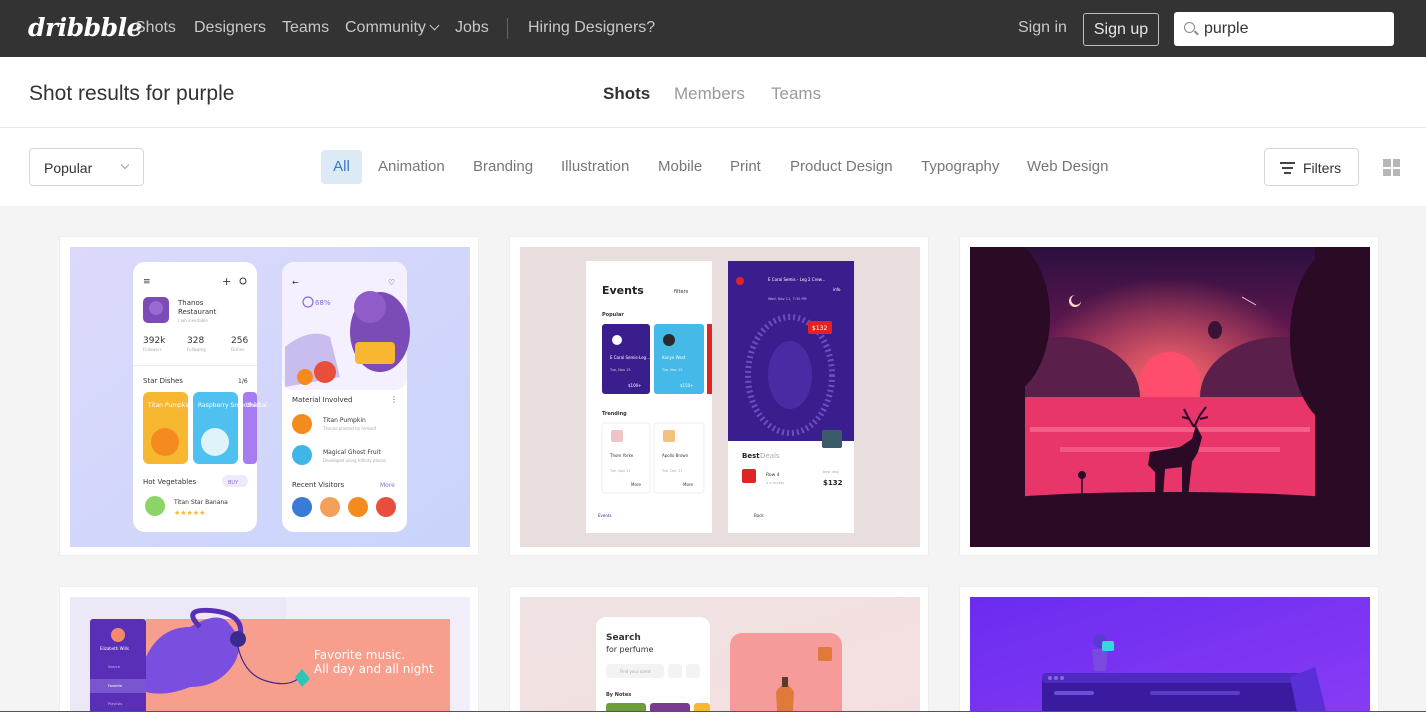 The width and height of the screenshot is (1426, 712). What do you see at coordinates (434, 25) in the screenshot?
I see `chevron-down-icon` at bounding box center [434, 25].